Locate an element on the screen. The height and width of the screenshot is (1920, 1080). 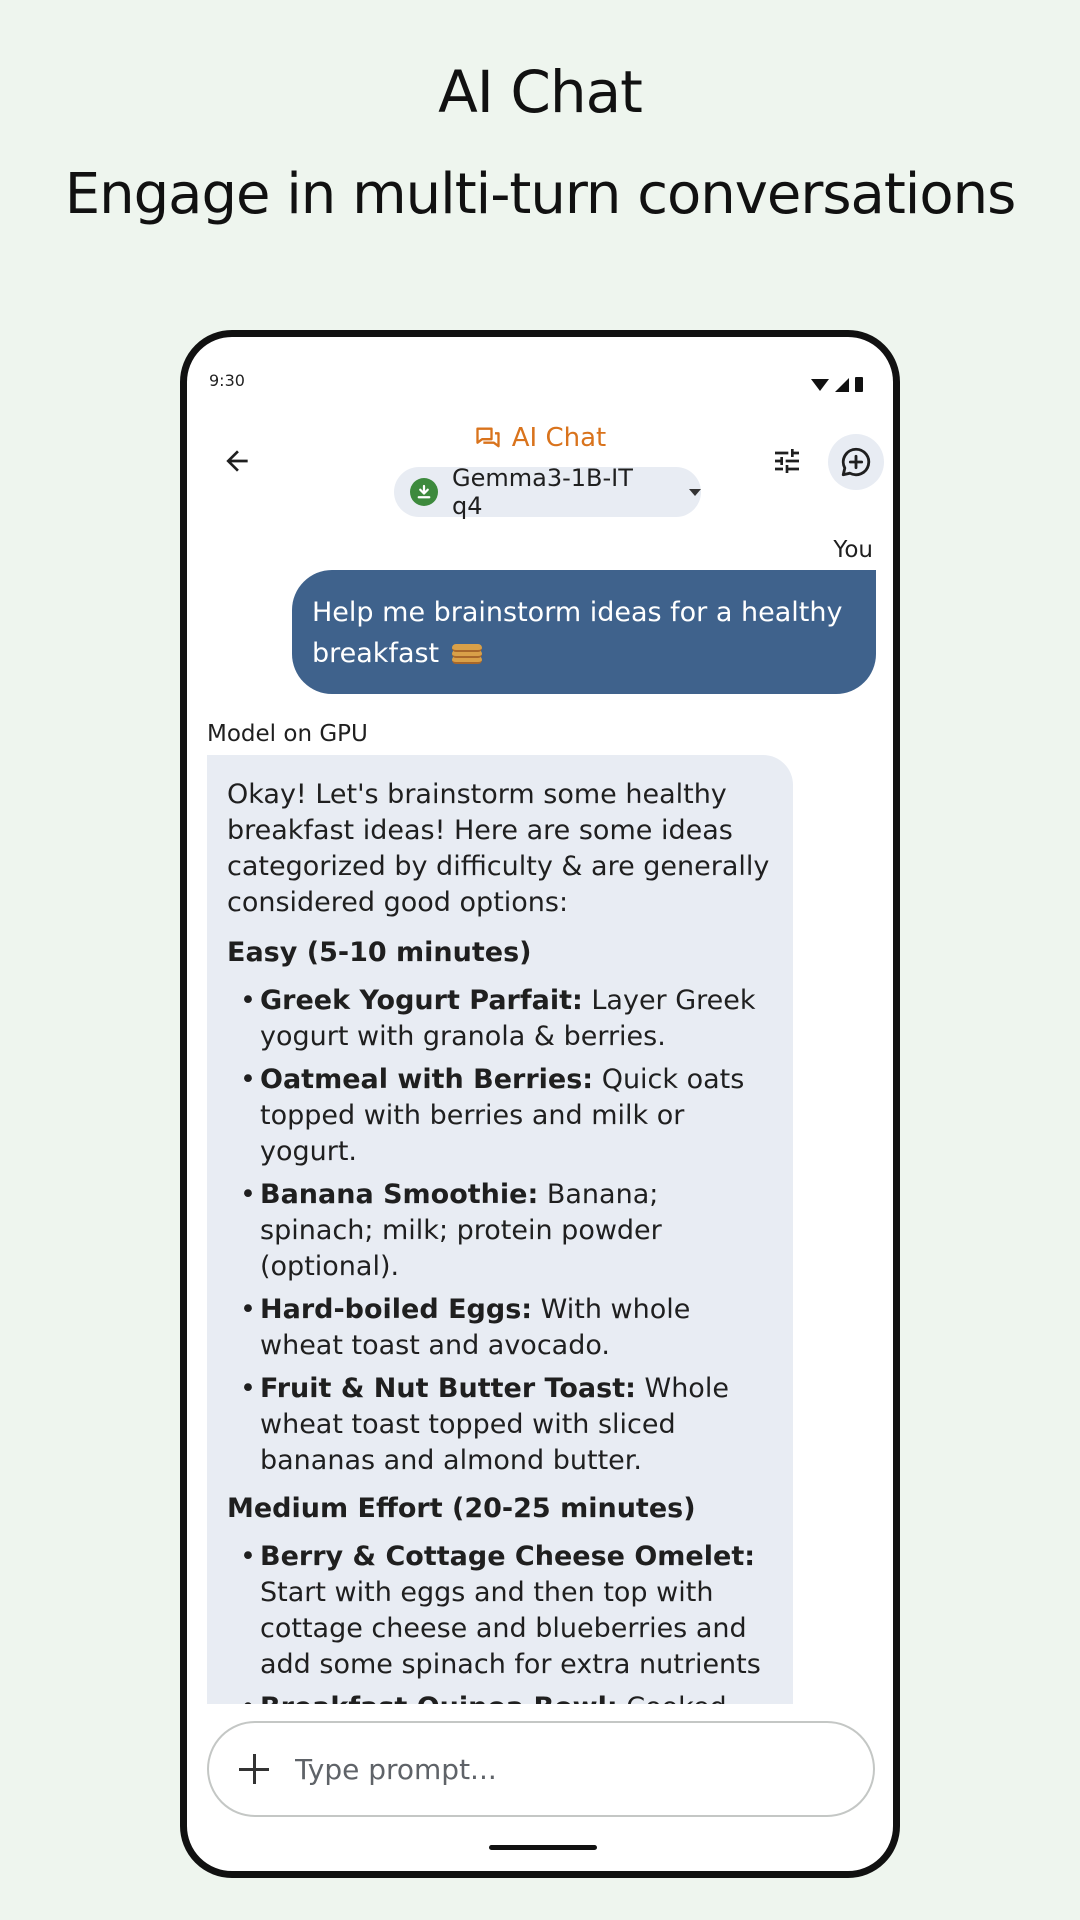
status-icons is located at coordinates (837, 384).